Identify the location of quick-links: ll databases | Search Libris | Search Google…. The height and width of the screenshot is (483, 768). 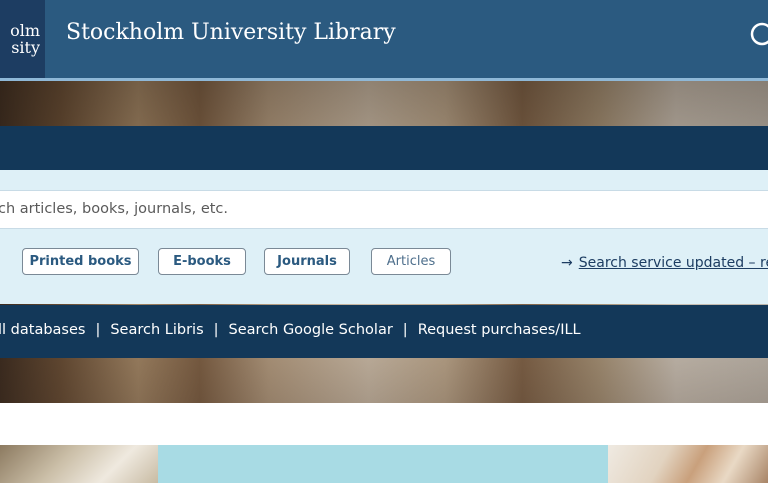
(290, 330).